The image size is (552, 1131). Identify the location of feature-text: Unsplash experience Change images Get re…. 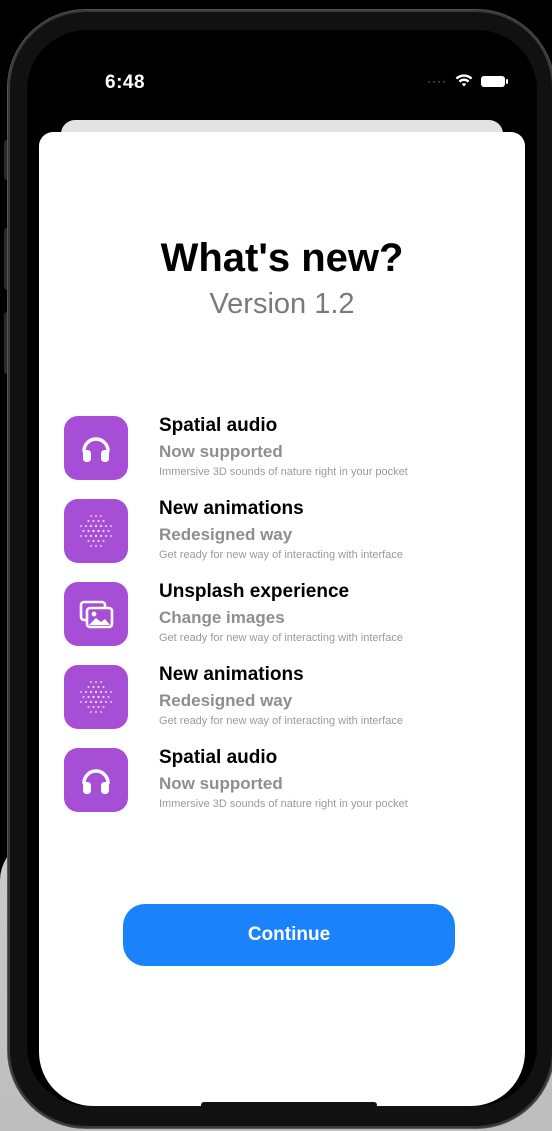
(334, 613).